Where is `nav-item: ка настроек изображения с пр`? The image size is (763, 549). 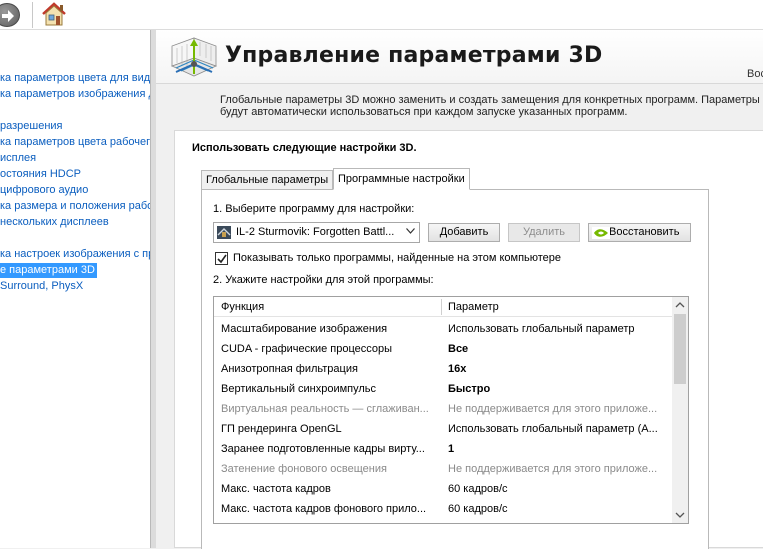 nav-item: ка настроек изображения с пр is located at coordinates (75, 254).